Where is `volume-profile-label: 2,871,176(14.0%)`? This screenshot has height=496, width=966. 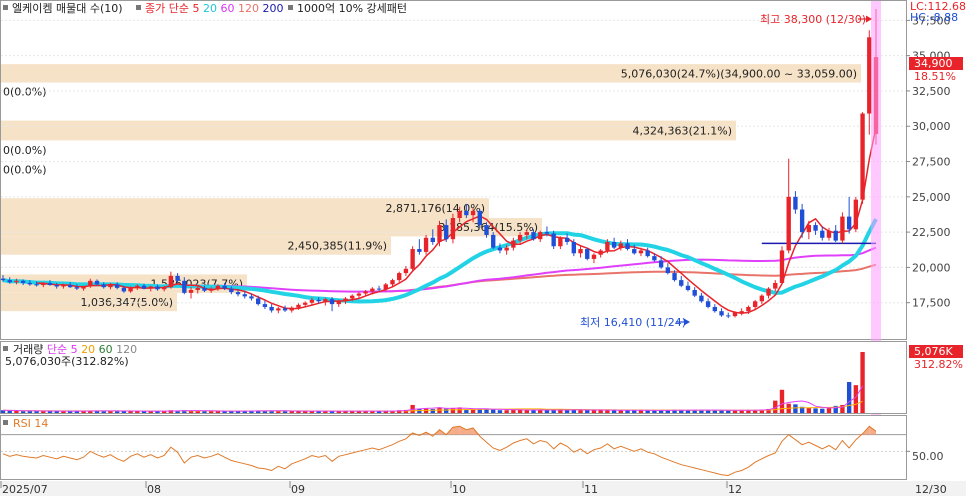
volume-profile-label: 2,871,176(14.0%) is located at coordinates (435, 208).